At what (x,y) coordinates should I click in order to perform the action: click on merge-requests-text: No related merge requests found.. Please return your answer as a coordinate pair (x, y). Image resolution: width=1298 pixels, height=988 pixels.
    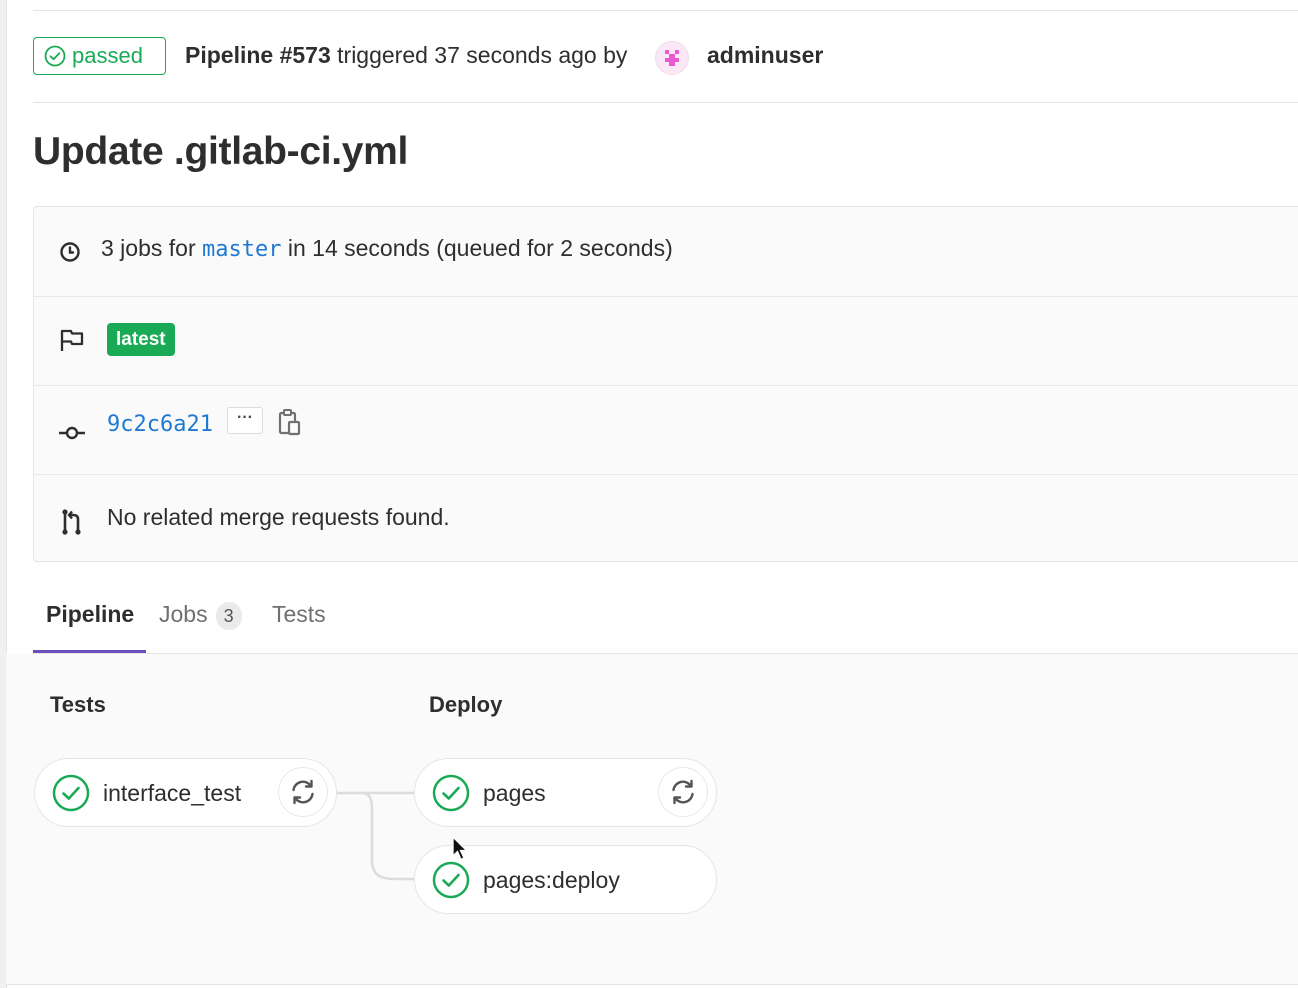
    Looking at the image, I should click on (278, 517).